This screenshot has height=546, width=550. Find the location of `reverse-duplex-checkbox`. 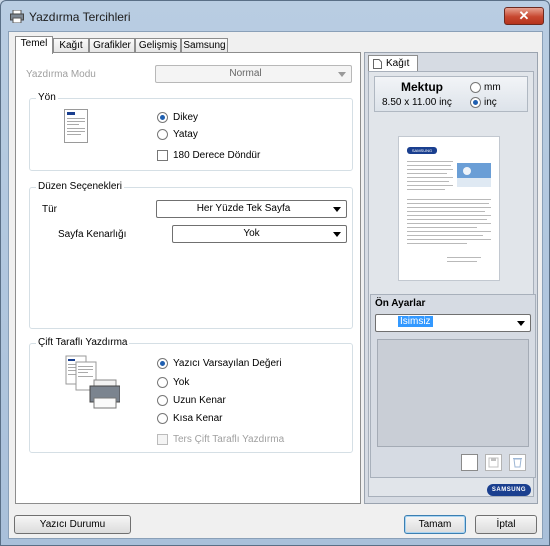

reverse-duplex-checkbox is located at coordinates (162, 439).